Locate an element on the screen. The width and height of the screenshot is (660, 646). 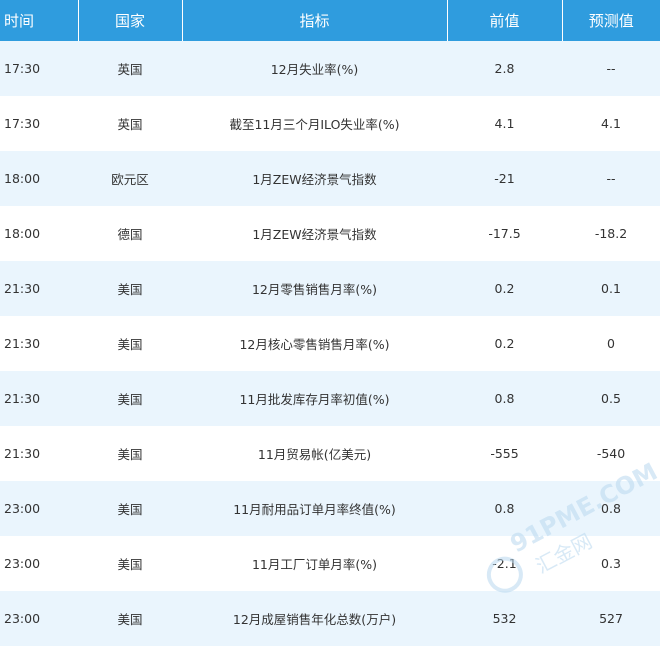
header-forecast: 预测值 is located at coordinates (611, 20).